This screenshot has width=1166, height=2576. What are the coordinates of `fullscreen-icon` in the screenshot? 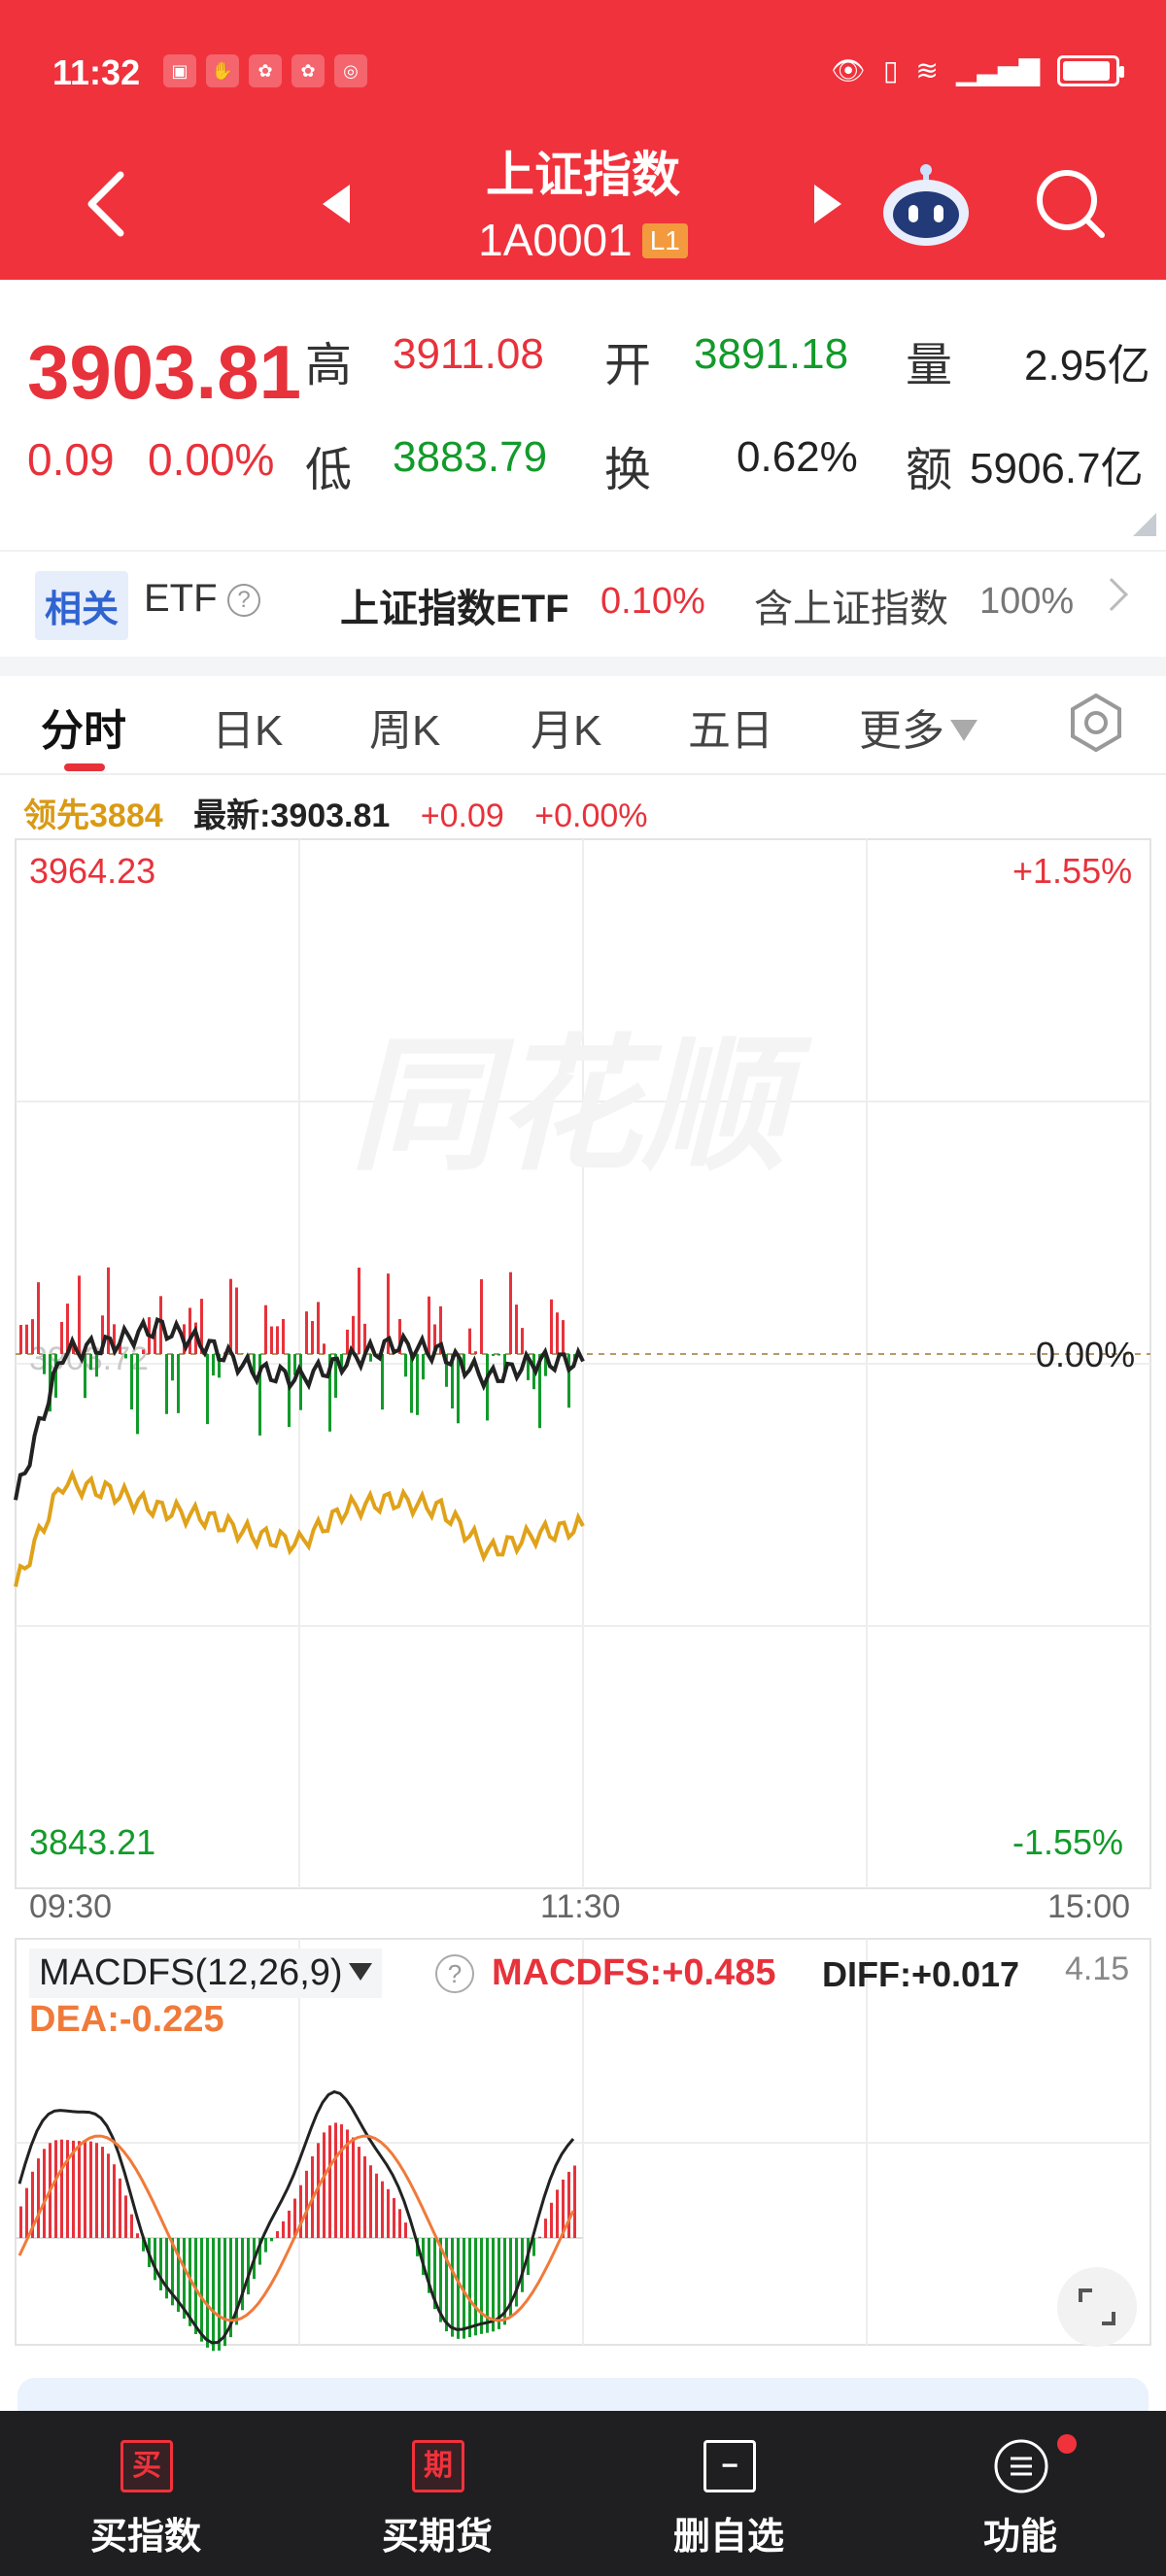 It's located at (1097, 2307).